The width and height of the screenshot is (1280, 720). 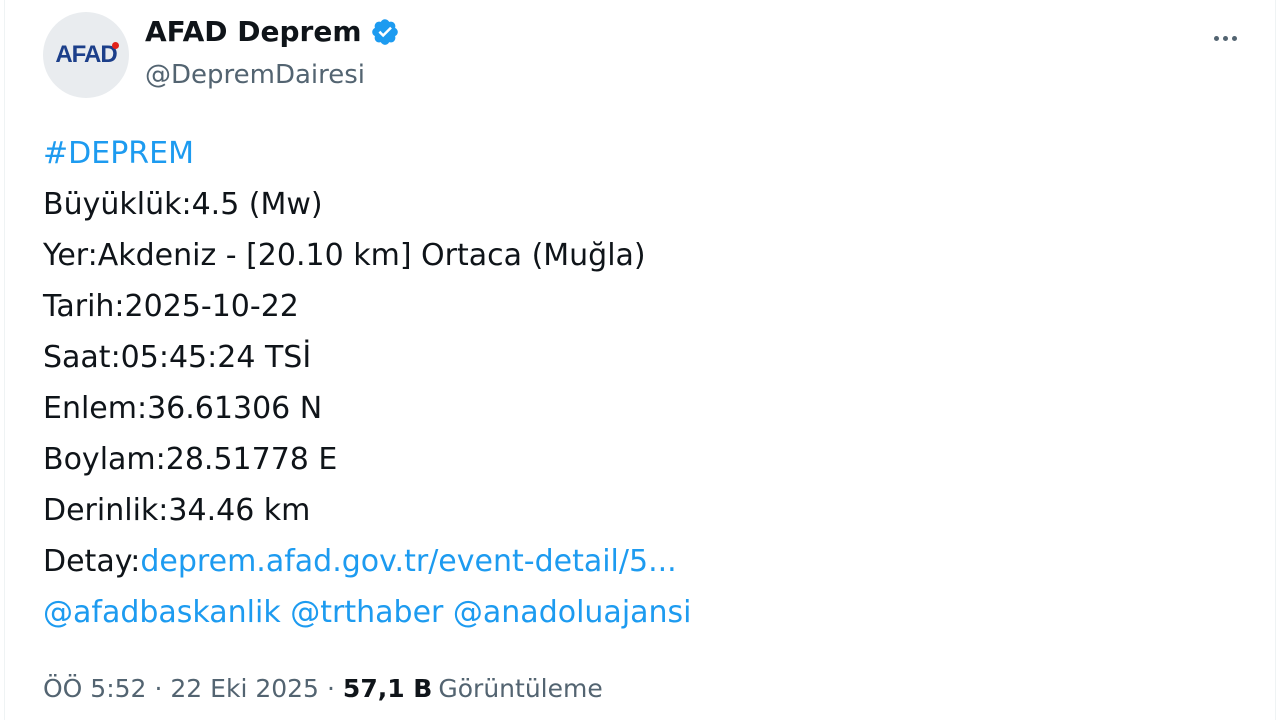 What do you see at coordinates (183, 408) in the screenshot?
I see `tweet-line-latitude: Enlem:36.61306 N` at bounding box center [183, 408].